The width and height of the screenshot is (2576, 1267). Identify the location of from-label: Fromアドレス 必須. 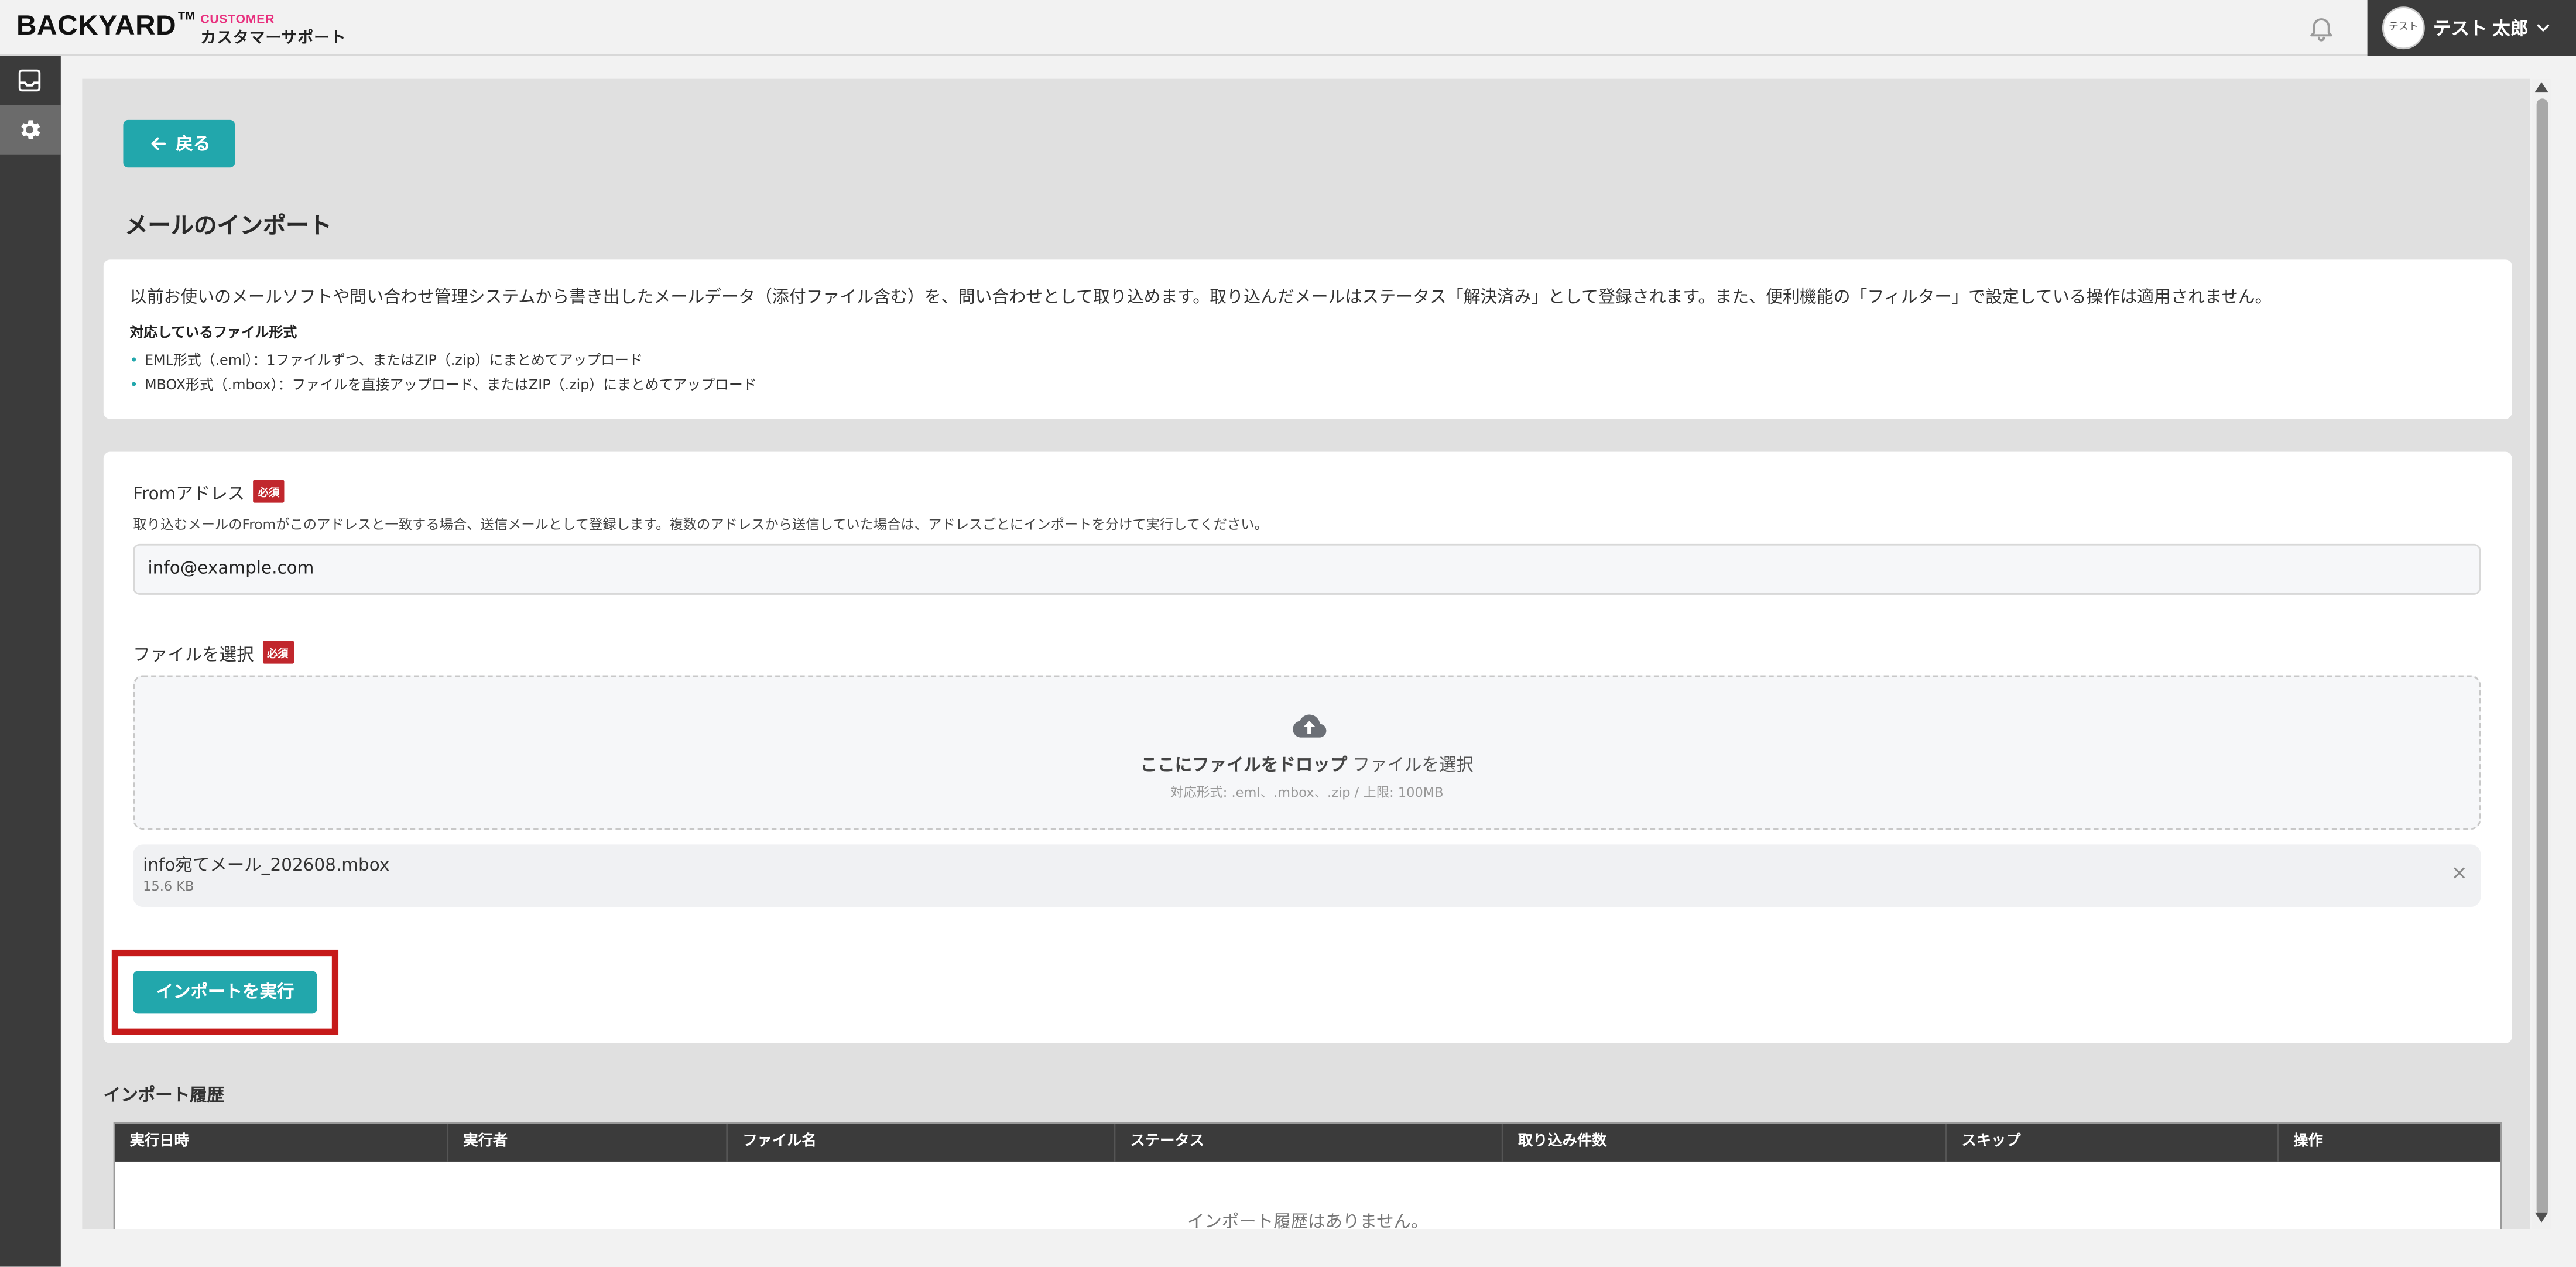
(209, 493).